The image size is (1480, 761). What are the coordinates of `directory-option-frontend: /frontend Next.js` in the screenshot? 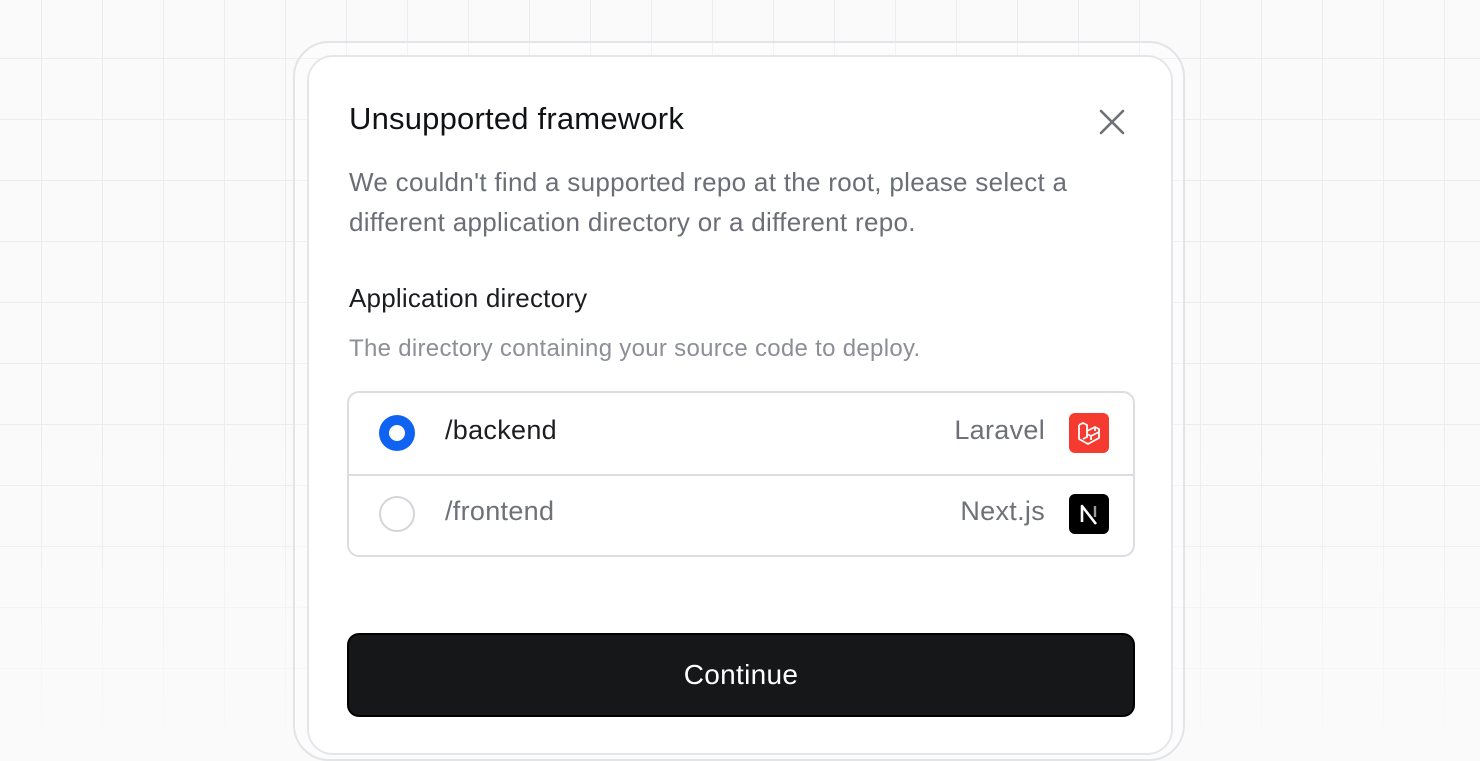 It's located at (741, 514).